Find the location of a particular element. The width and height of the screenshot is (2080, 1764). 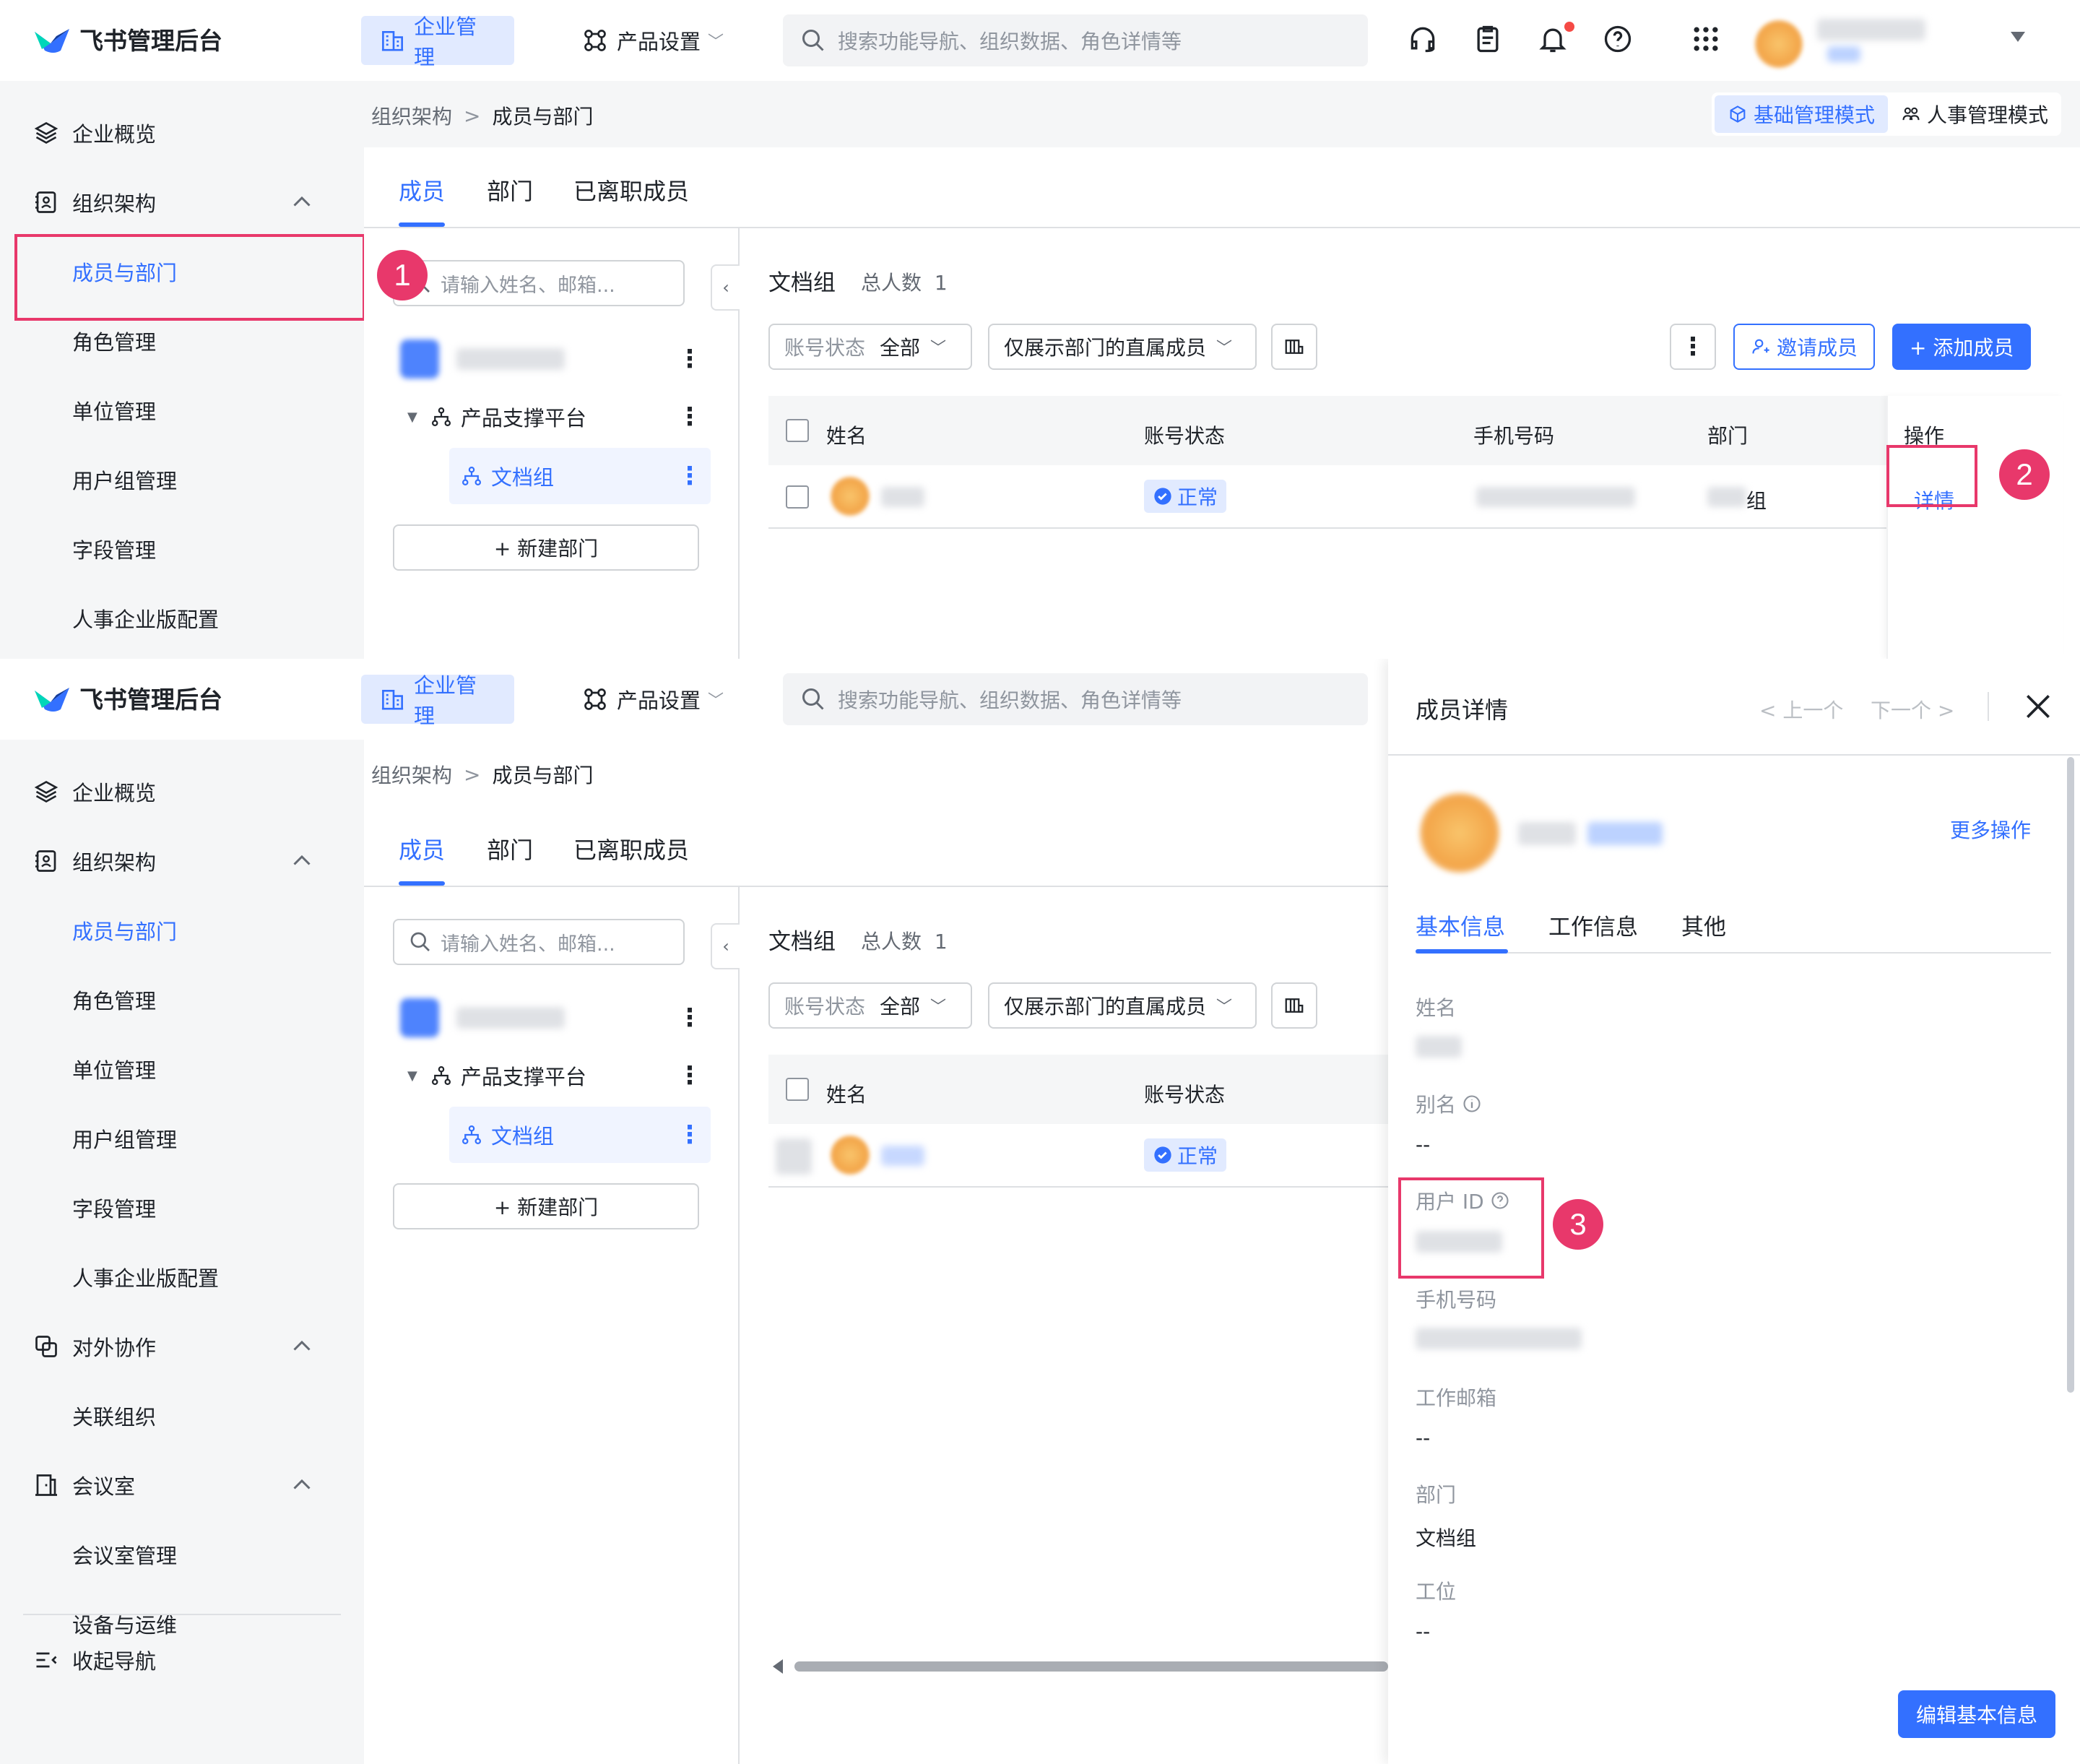

table-row: 正常 is located at coordinates (1093, 1156).